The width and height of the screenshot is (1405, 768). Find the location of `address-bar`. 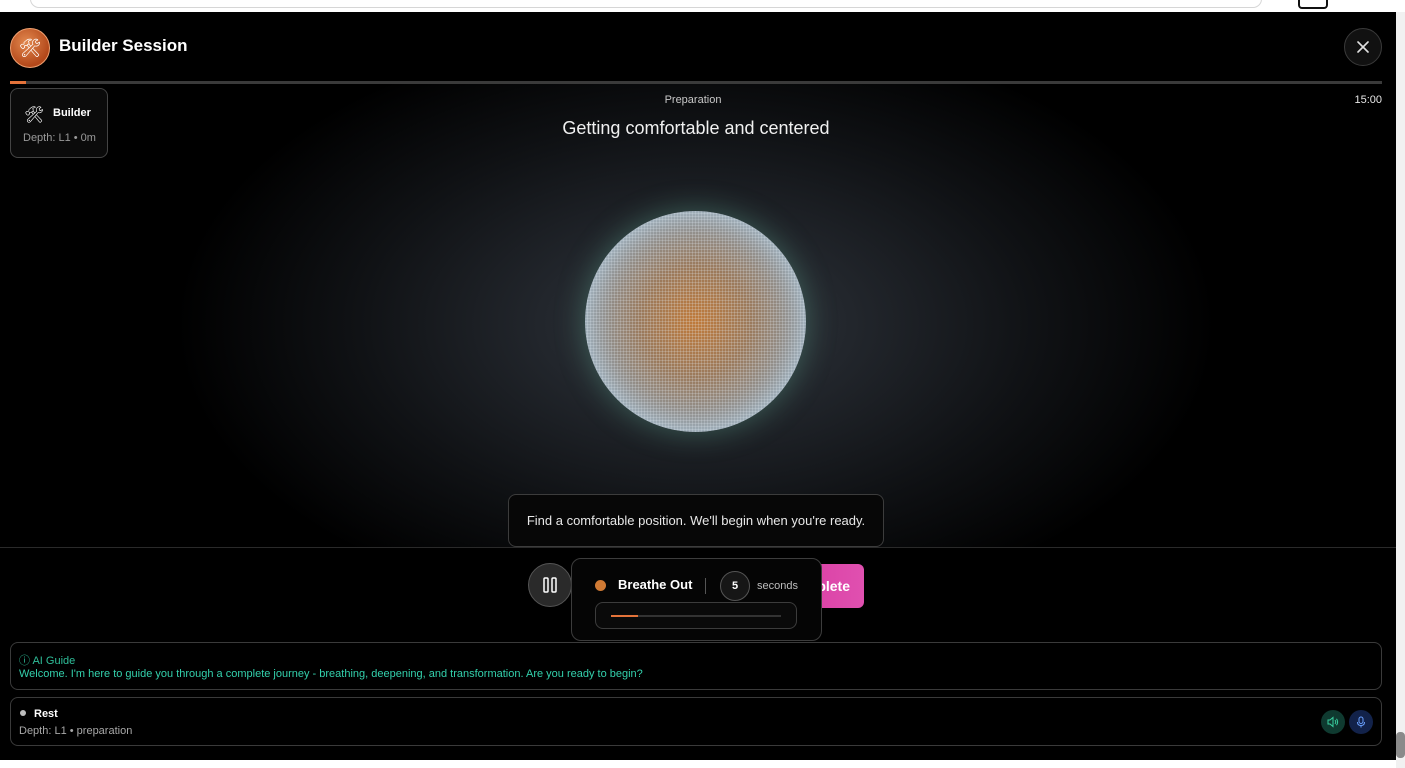

address-bar is located at coordinates (646, 4).